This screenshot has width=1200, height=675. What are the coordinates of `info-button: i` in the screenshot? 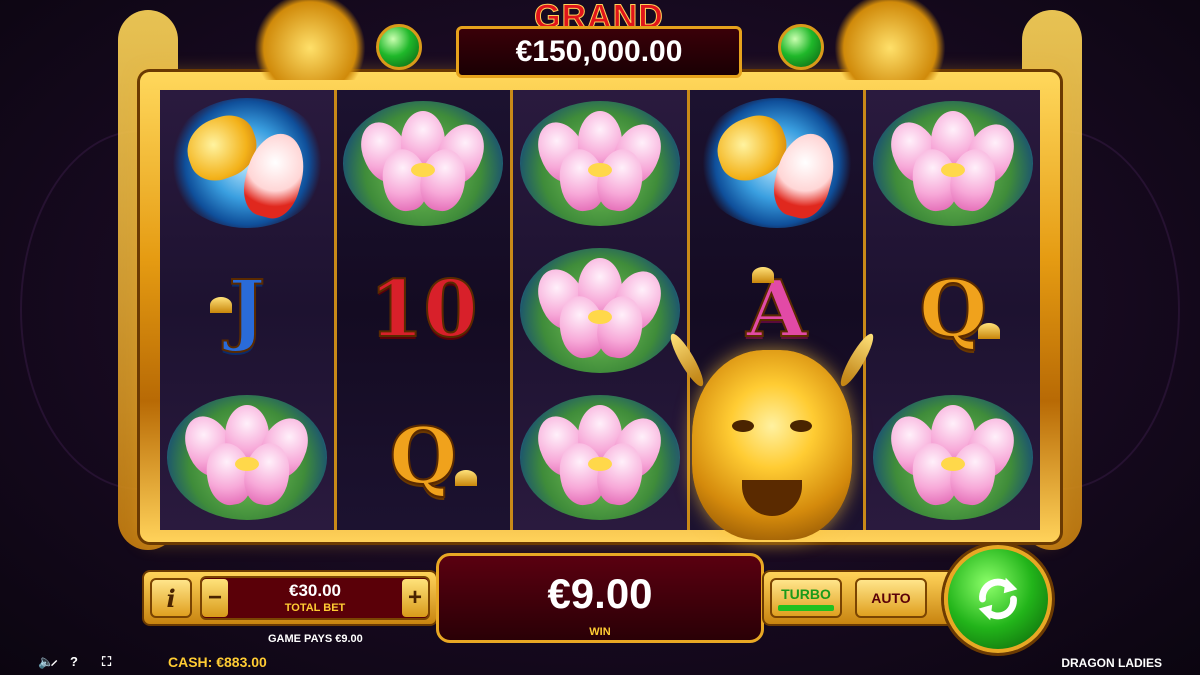 It's located at (171, 598).